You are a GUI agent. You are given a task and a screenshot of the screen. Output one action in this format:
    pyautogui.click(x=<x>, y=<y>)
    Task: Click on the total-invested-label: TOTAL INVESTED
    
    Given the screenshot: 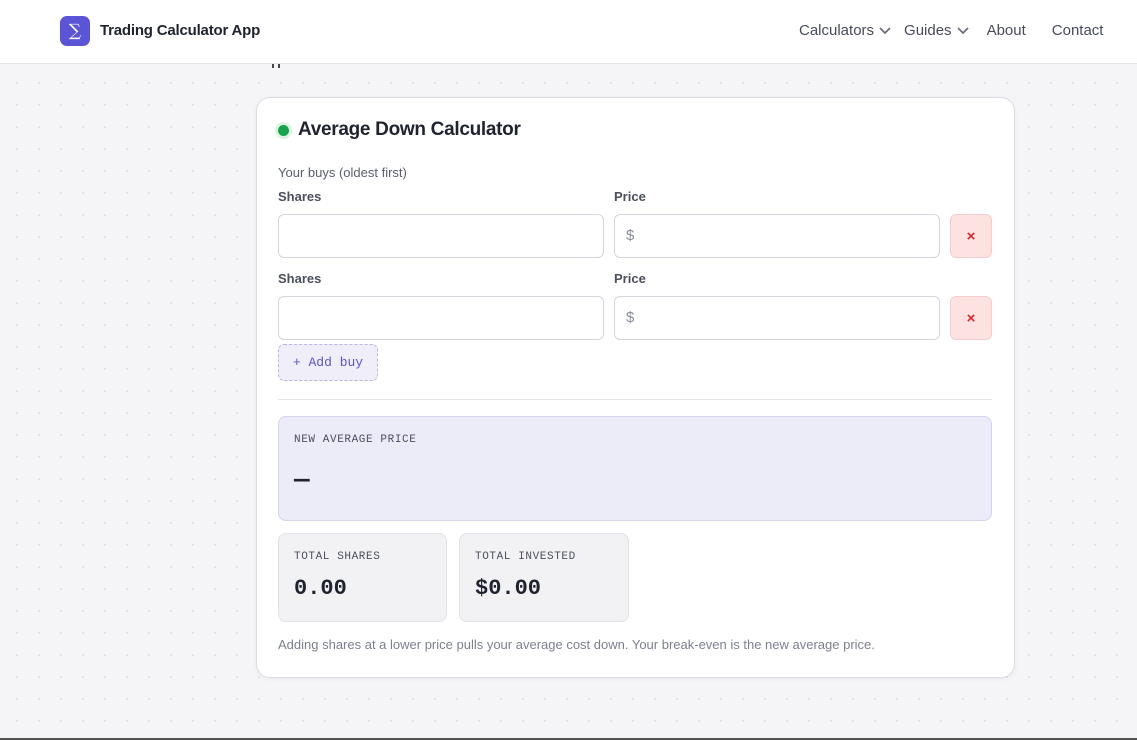 What is the action you would take?
    pyautogui.click(x=525, y=557)
    